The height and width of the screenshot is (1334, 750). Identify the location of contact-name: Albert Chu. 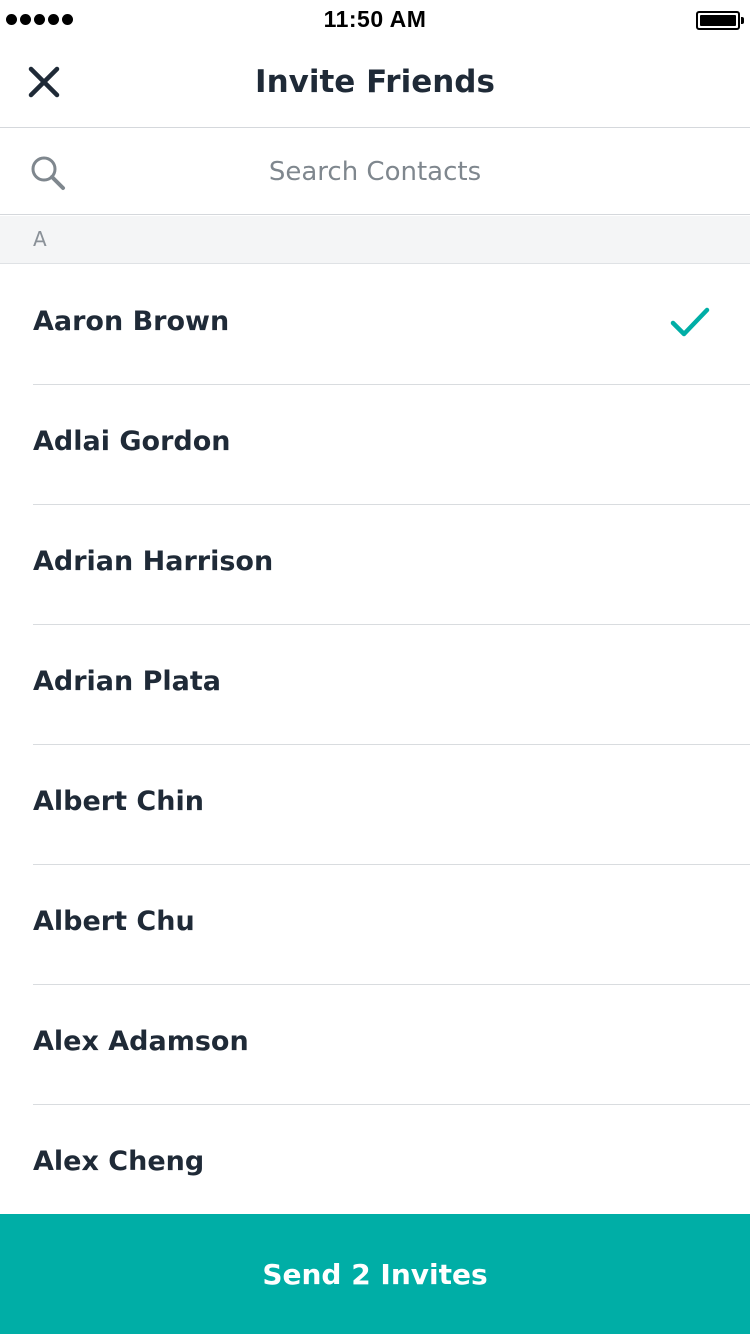
(114, 921).